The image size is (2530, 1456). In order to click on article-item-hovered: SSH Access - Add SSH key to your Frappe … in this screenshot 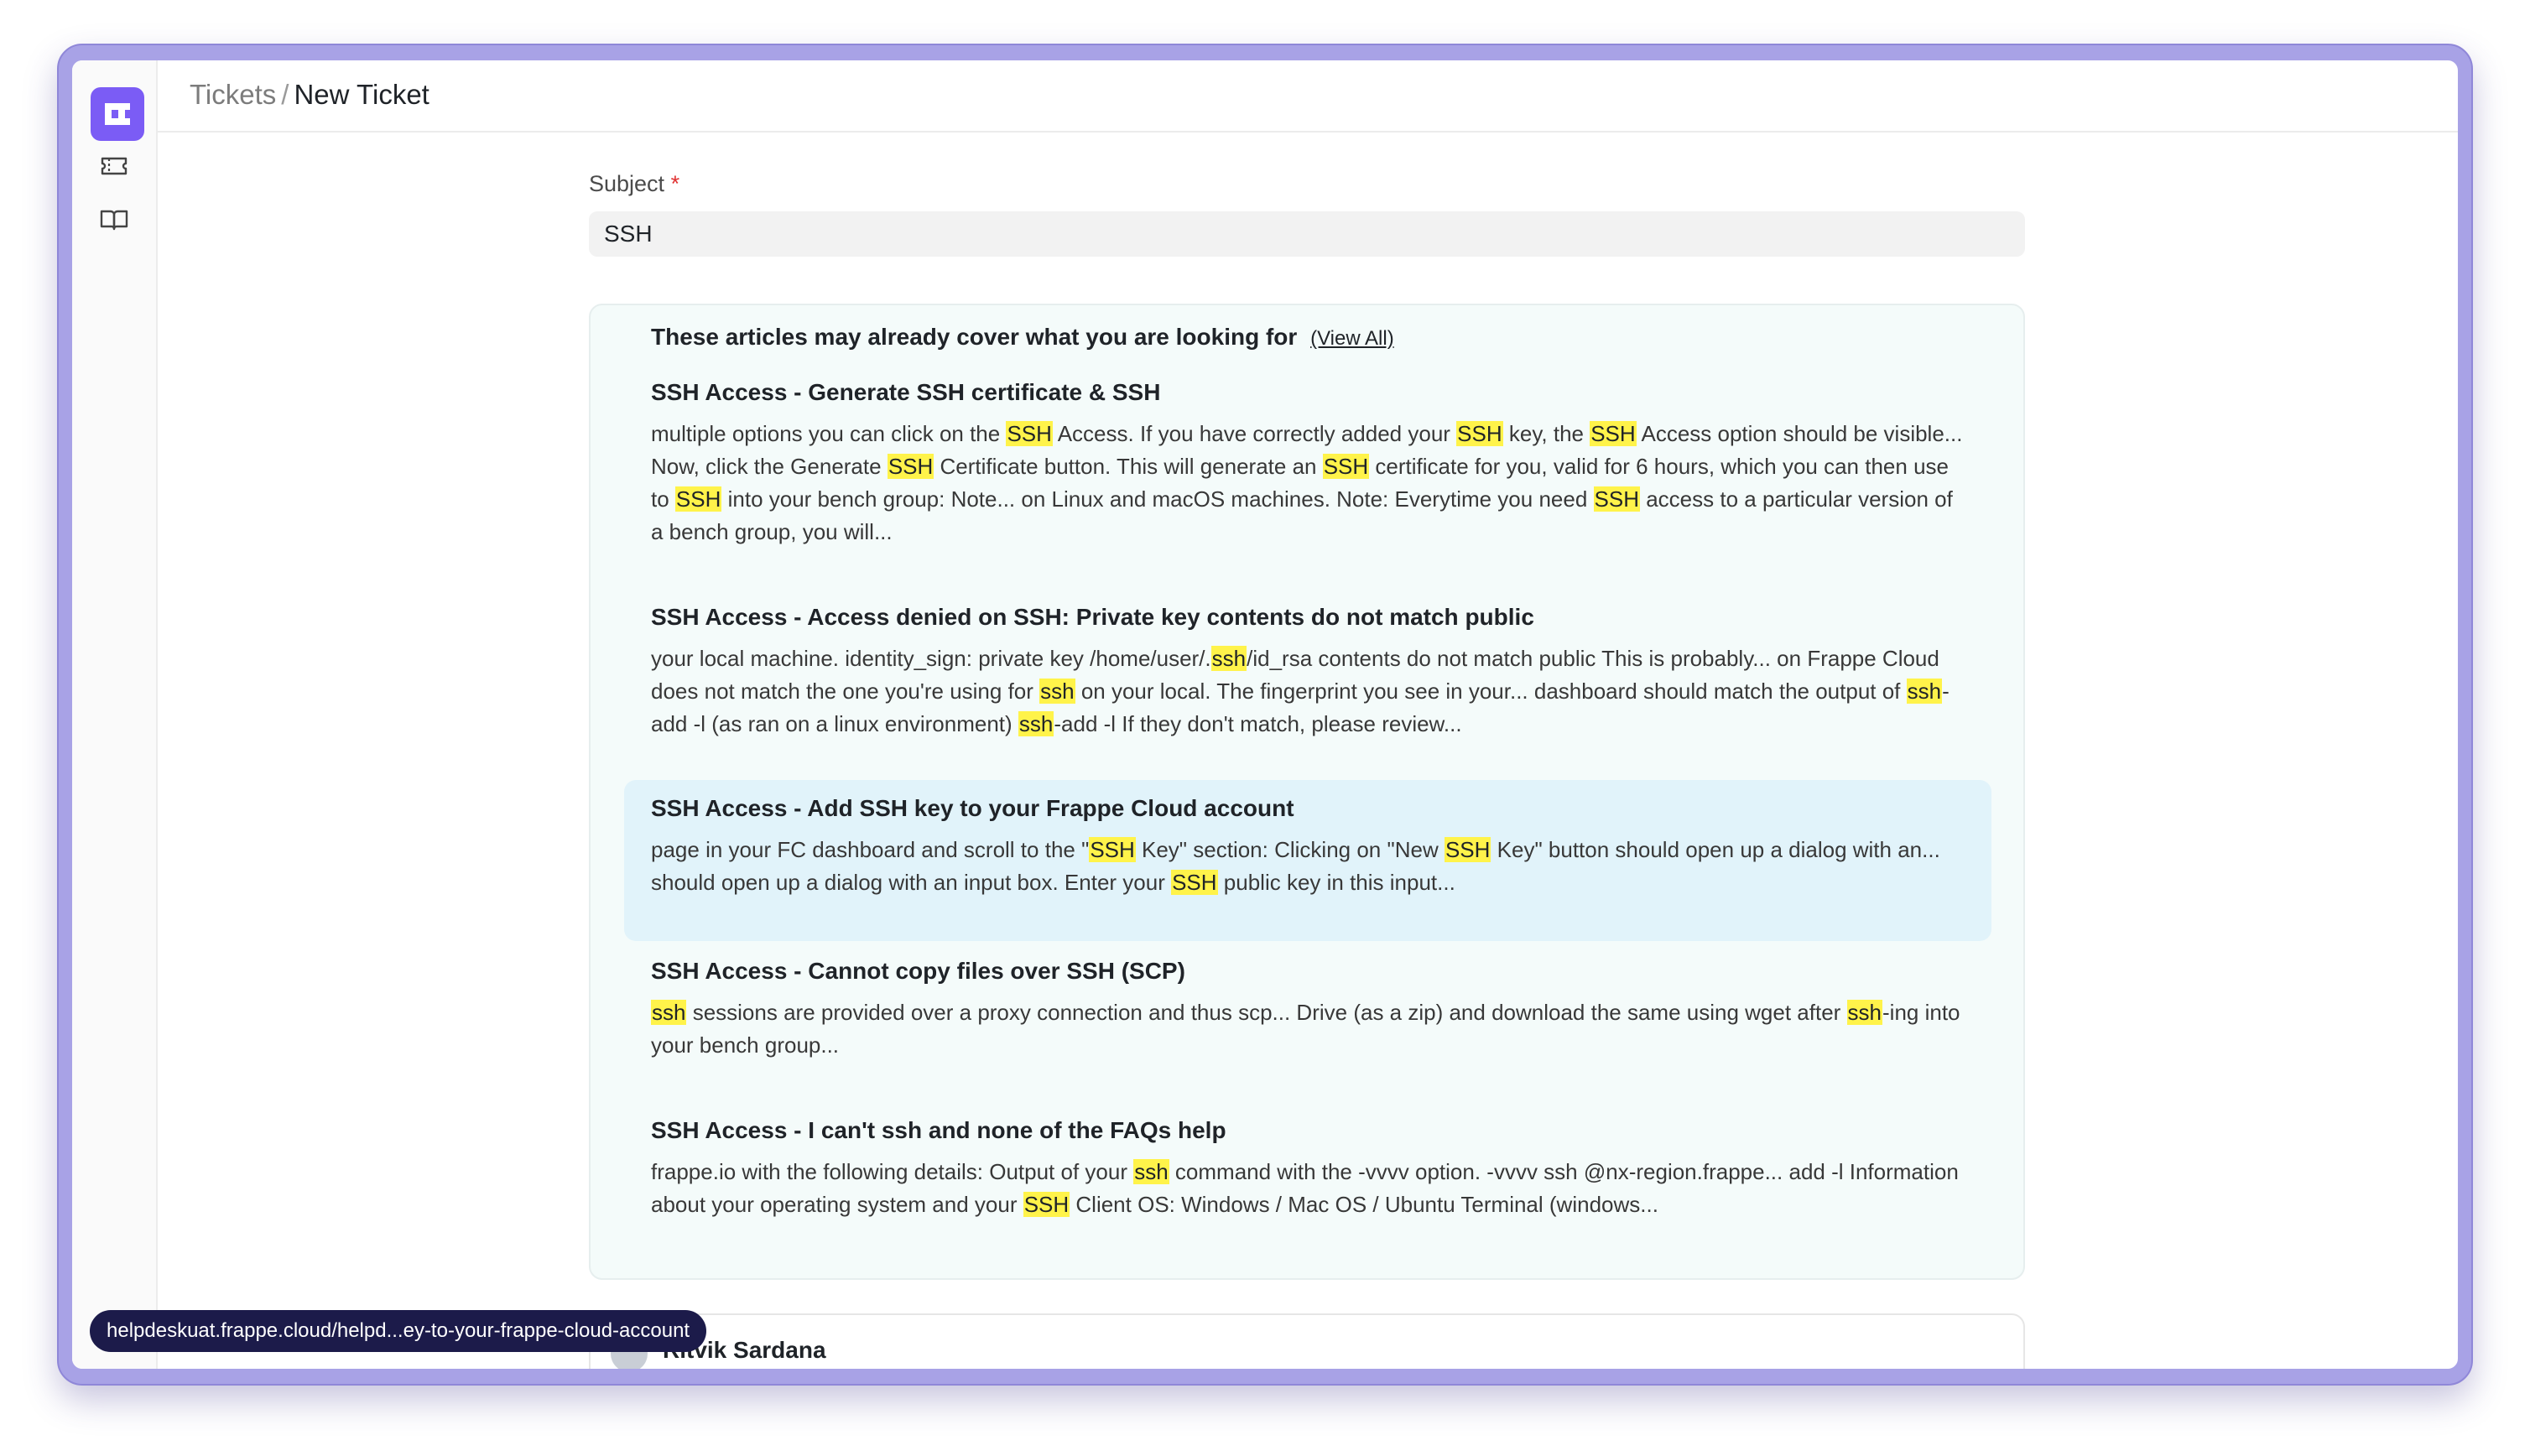, I will do `click(1307, 861)`.